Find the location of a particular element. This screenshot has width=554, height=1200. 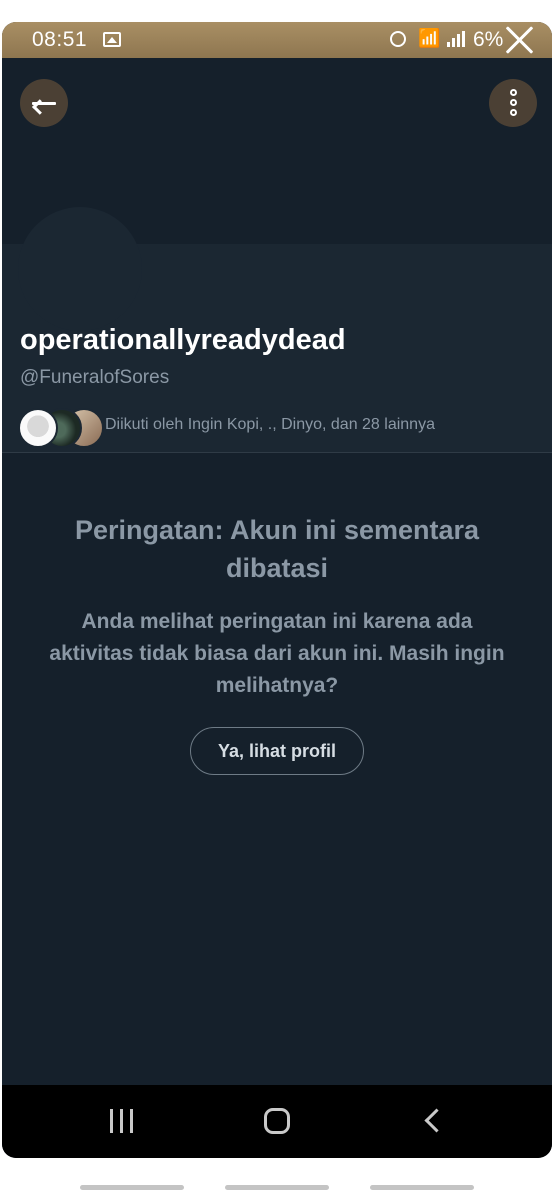

follower-avatar is located at coordinates (38, 428).